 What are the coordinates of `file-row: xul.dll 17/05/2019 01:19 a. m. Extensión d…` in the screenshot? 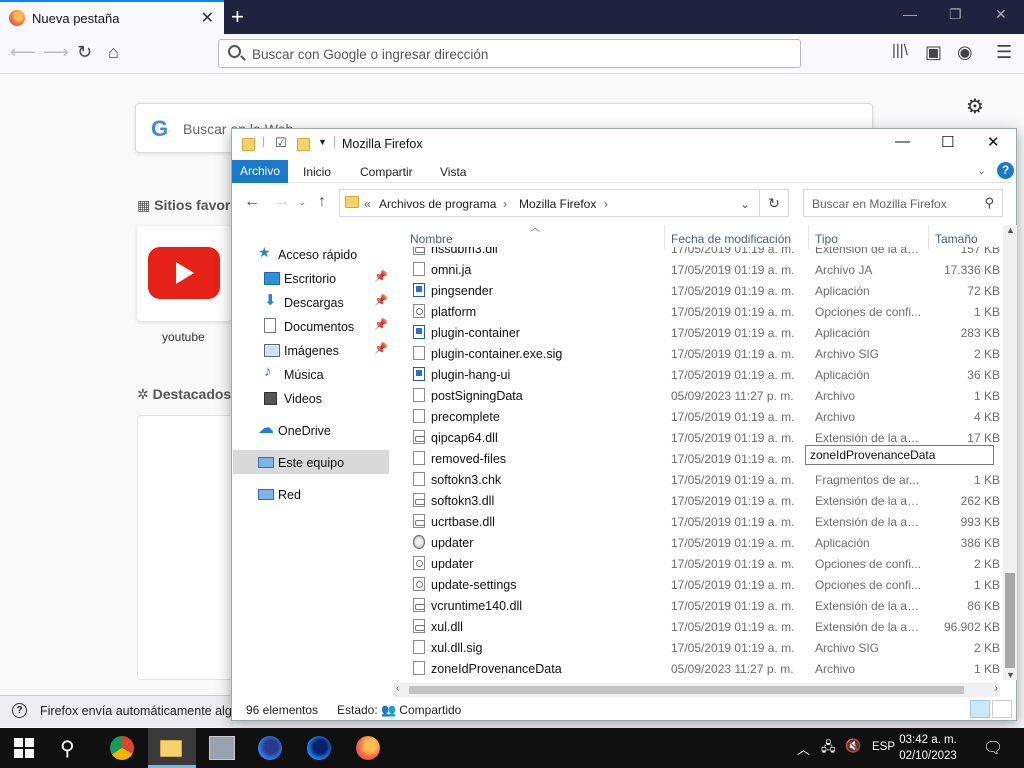 It's located at (702, 626).